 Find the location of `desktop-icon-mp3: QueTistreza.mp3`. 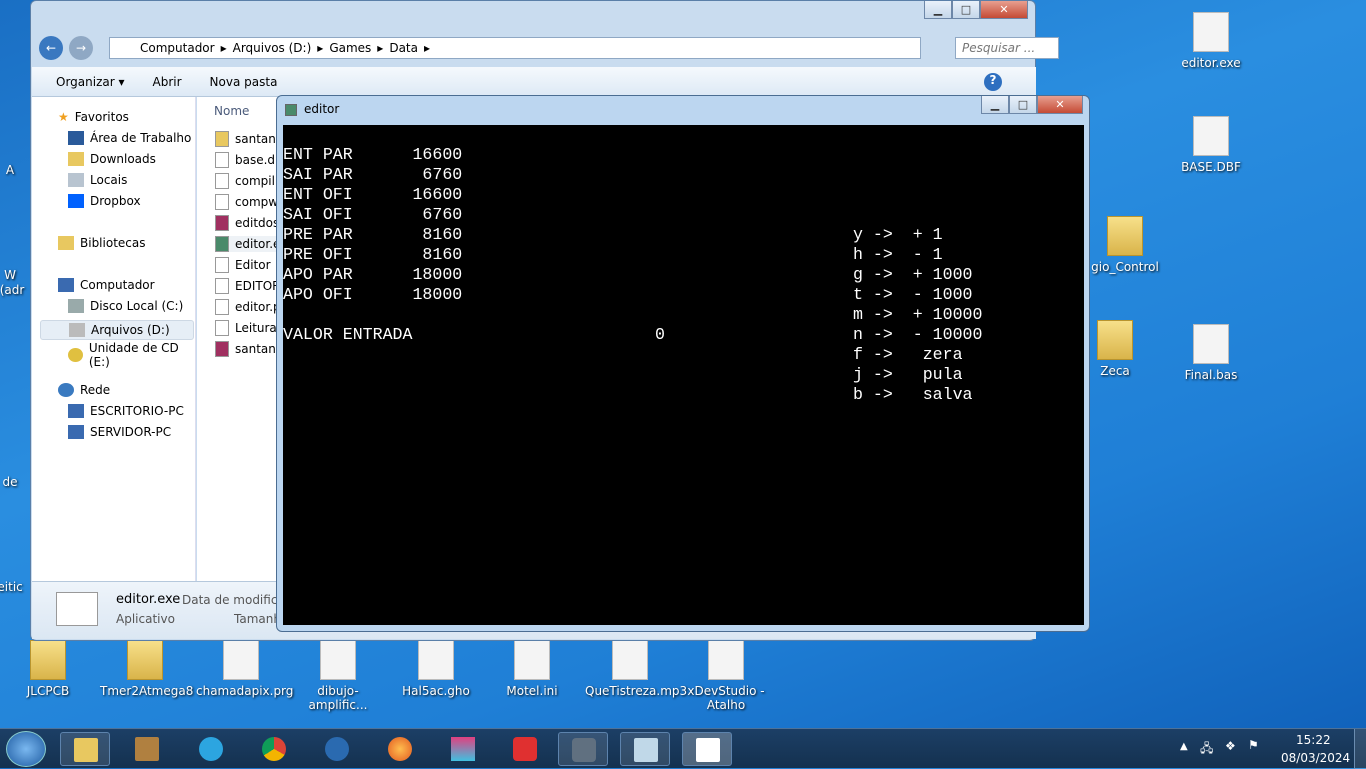

desktop-icon-mp3: QueTistreza.mp3 is located at coordinates (636, 669).